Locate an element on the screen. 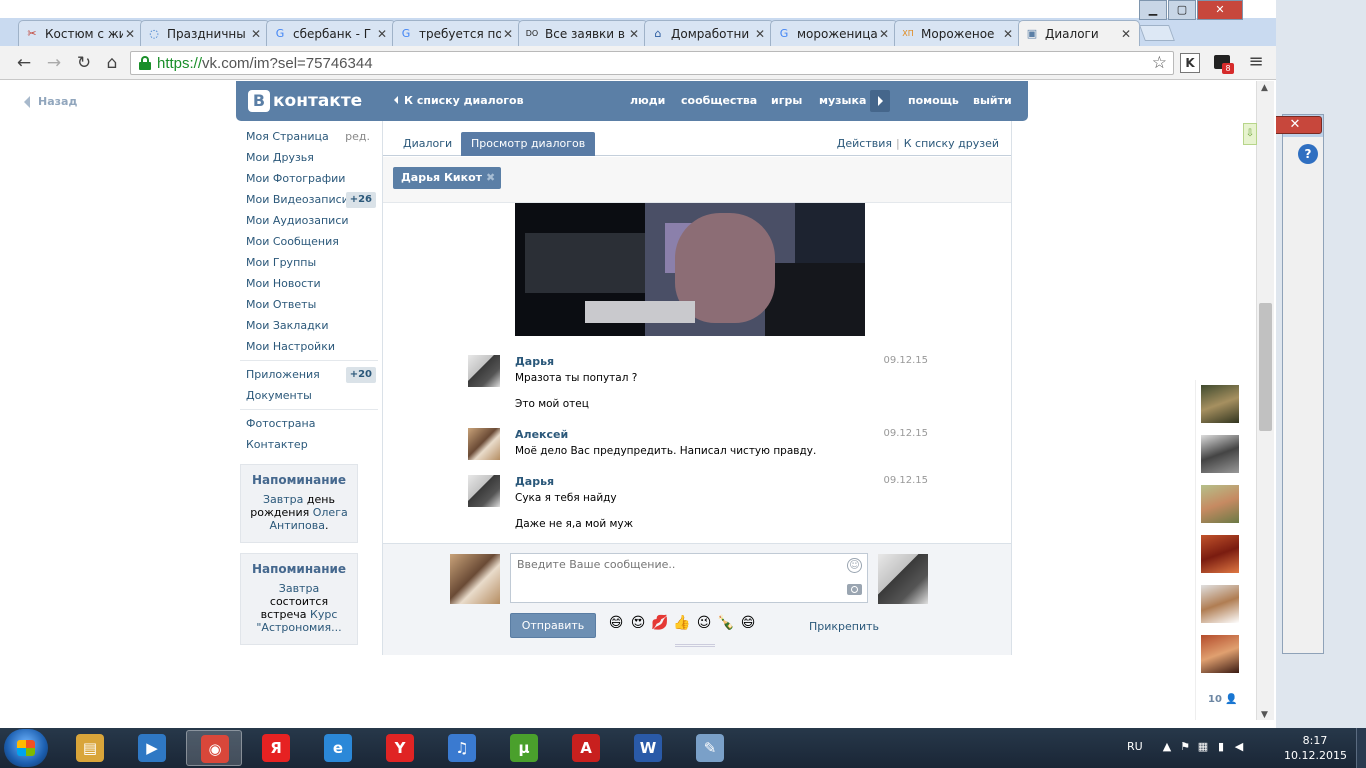  reload-icon: ↻ is located at coordinates (84, 63).